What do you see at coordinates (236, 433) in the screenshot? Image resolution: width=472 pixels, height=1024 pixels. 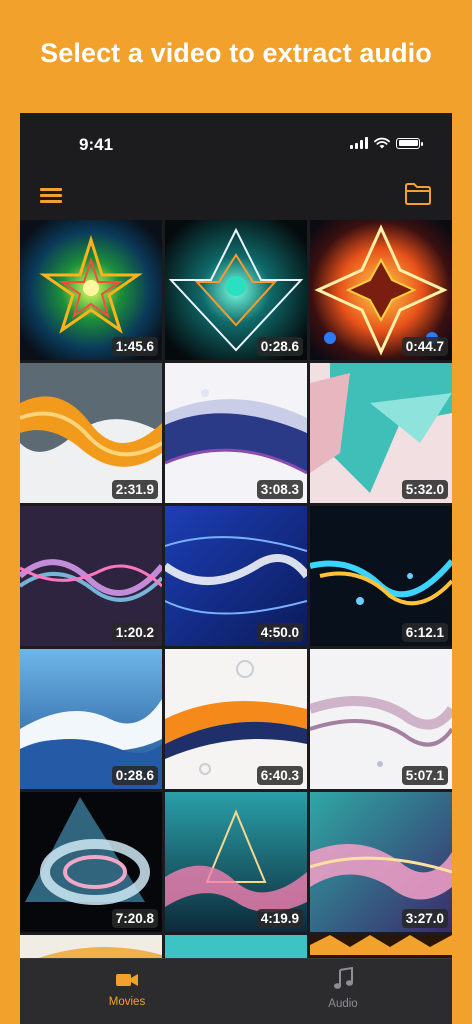 I see `video-thumbnail: 3:08.3` at bounding box center [236, 433].